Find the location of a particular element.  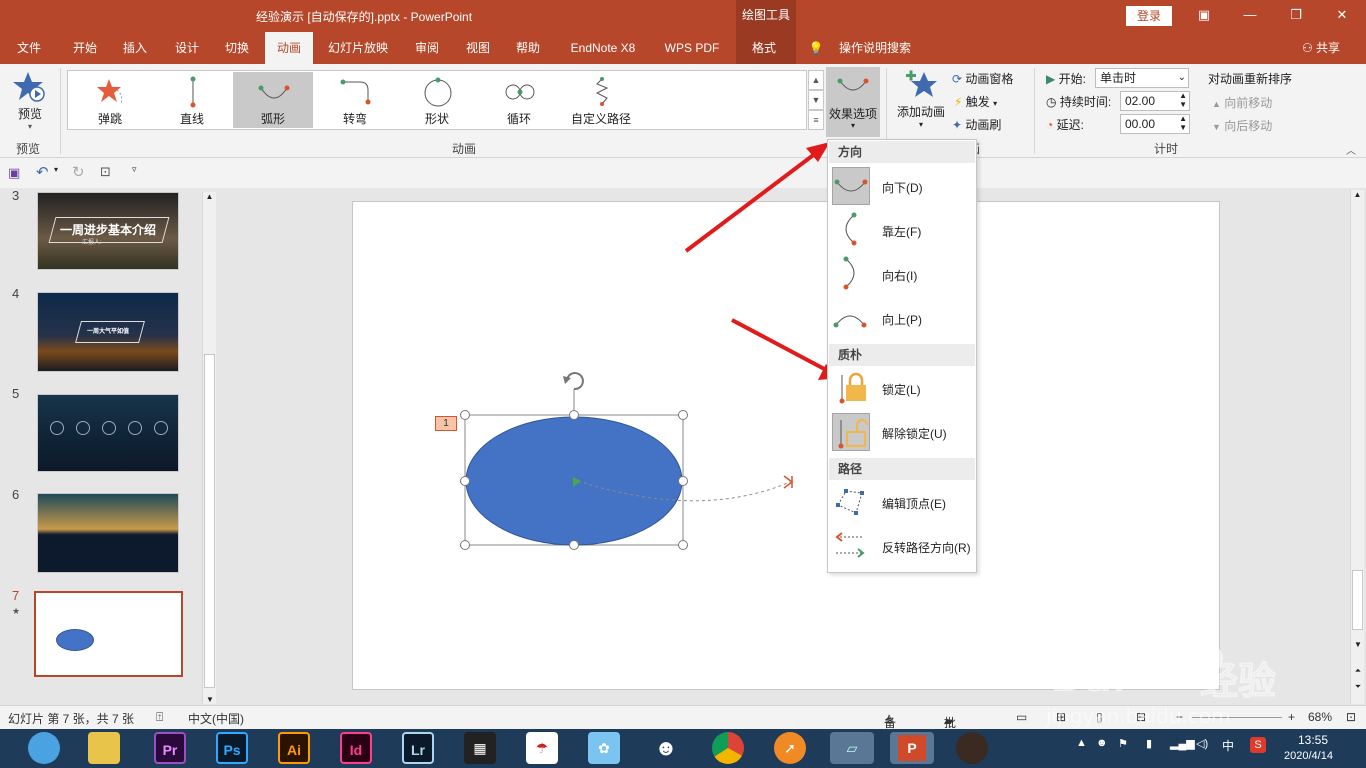

menu-label: 向上(P) is located at coordinates (902, 320).